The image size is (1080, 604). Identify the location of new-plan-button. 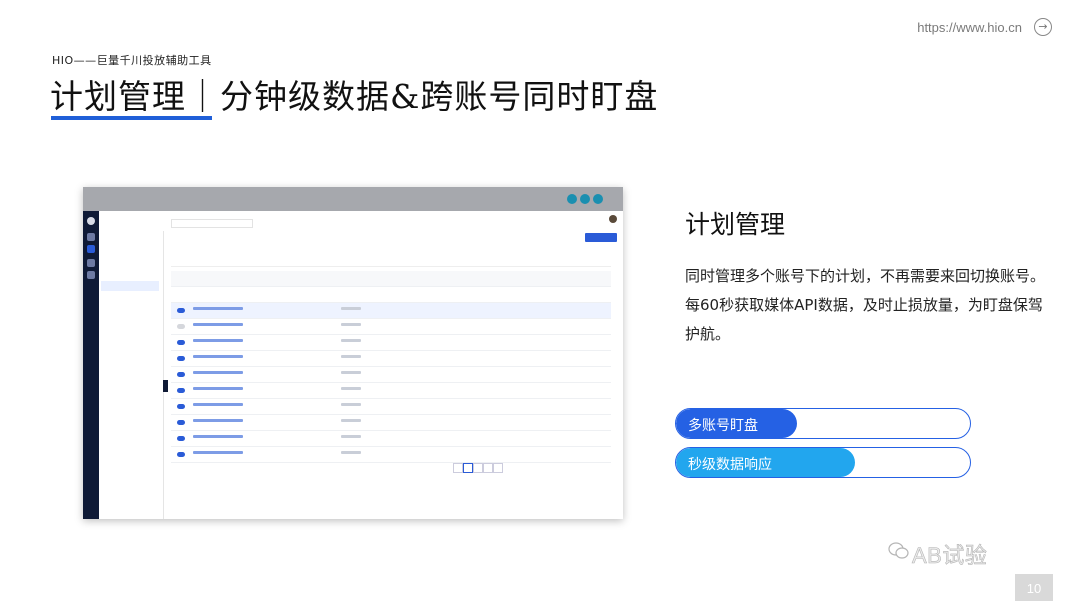
(601, 237).